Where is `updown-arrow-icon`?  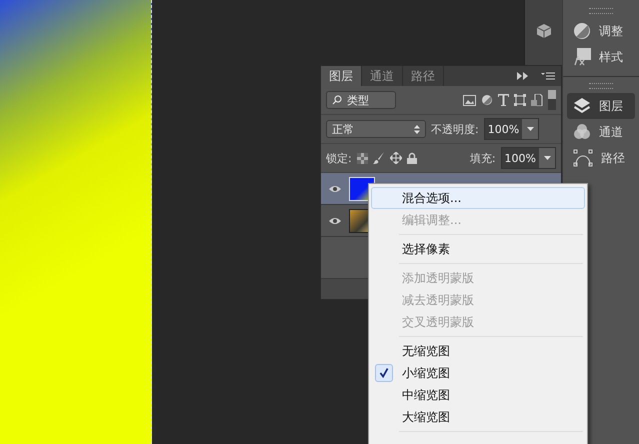
updown-arrow-icon is located at coordinates (417, 129).